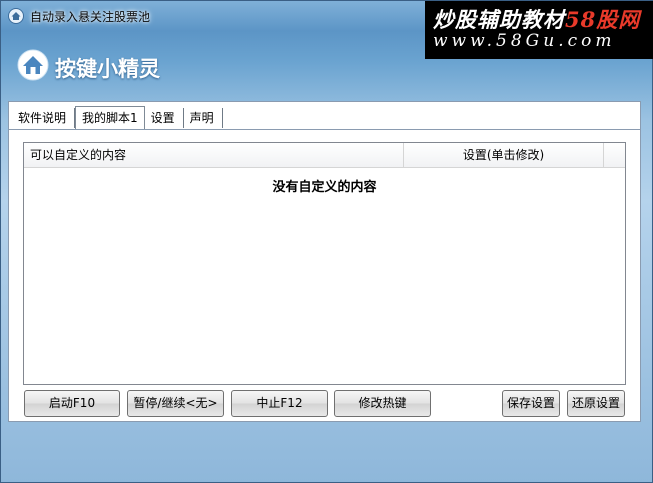  Describe the element at coordinates (175, 403) in the screenshot. I see `pause-resume-button: 暂停/继续<无>` at that location.